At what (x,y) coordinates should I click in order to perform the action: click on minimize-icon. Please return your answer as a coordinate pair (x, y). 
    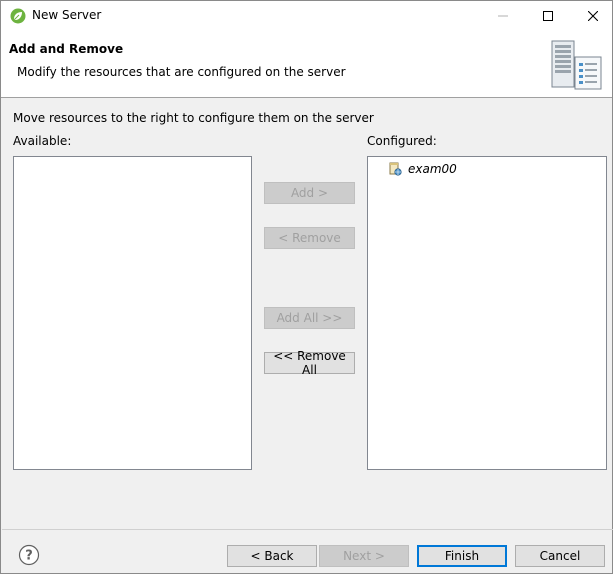
    Looking at the image, I should click on (503, 16).